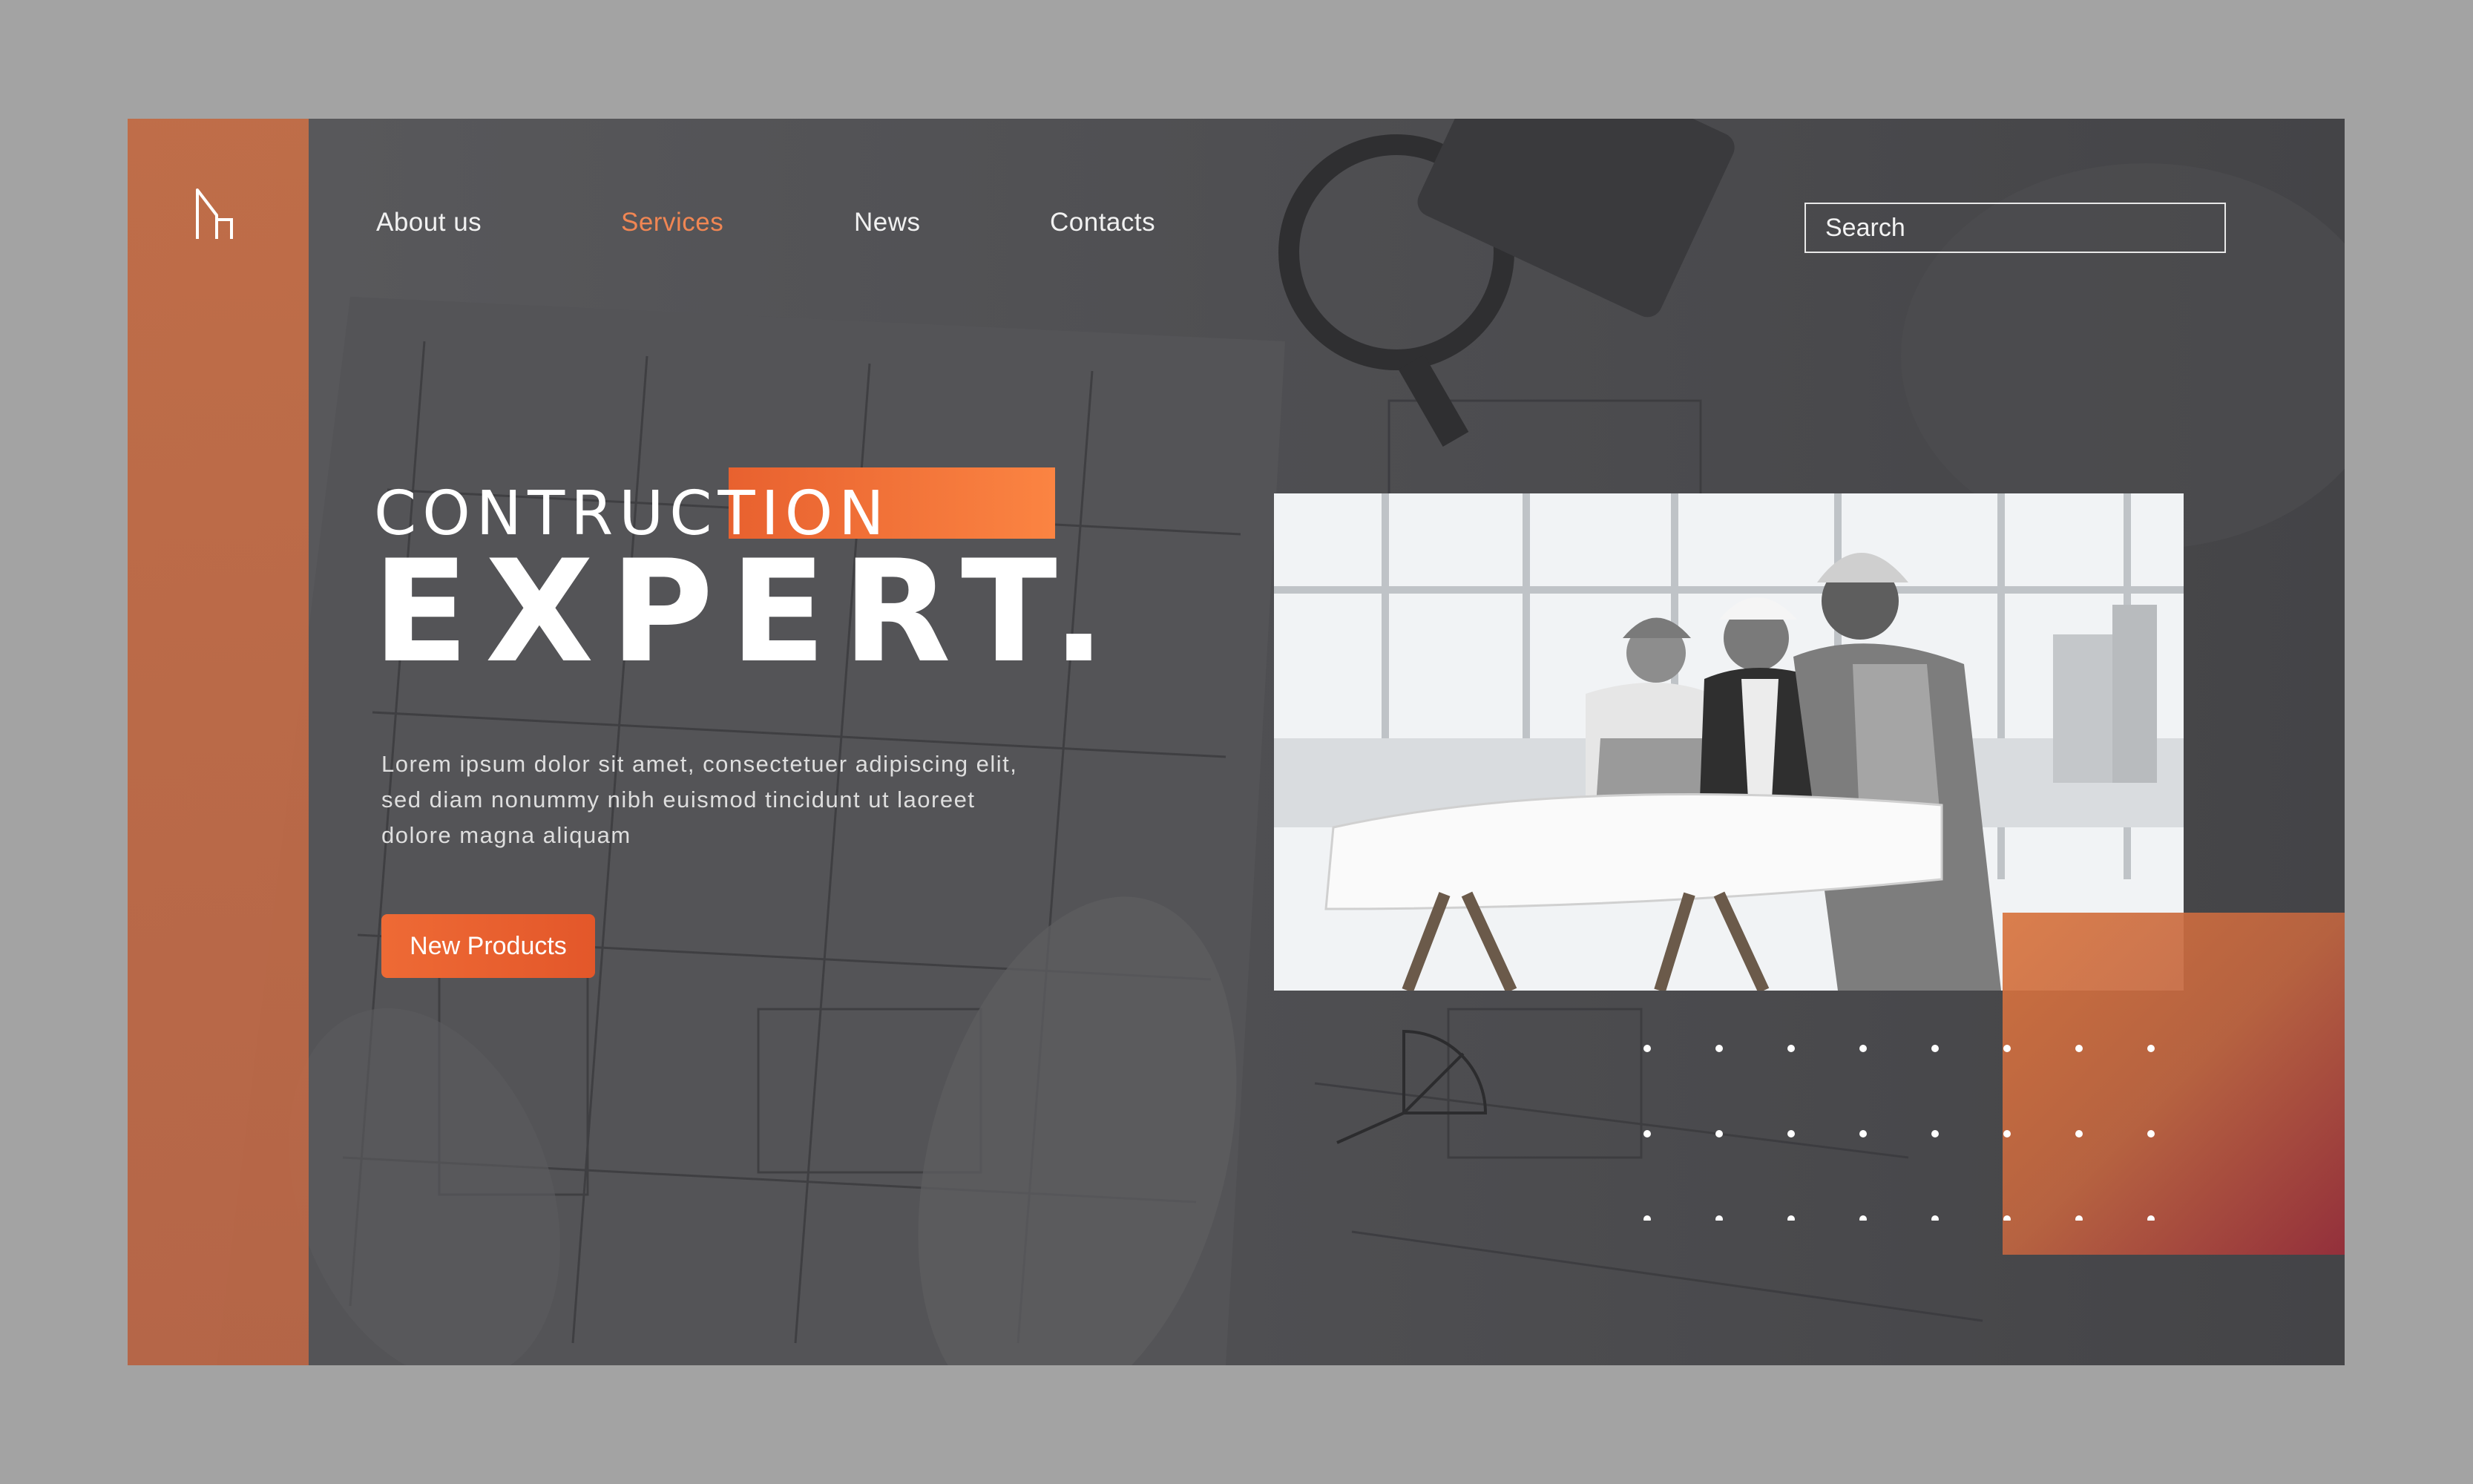 Image resolution: width=2473 pixels, height=1484 pixels. What do you see at coordinates (1899, 1133) in the screenshot?
I see `dot-grid-decoration` at bounding box center [1899, 1133].